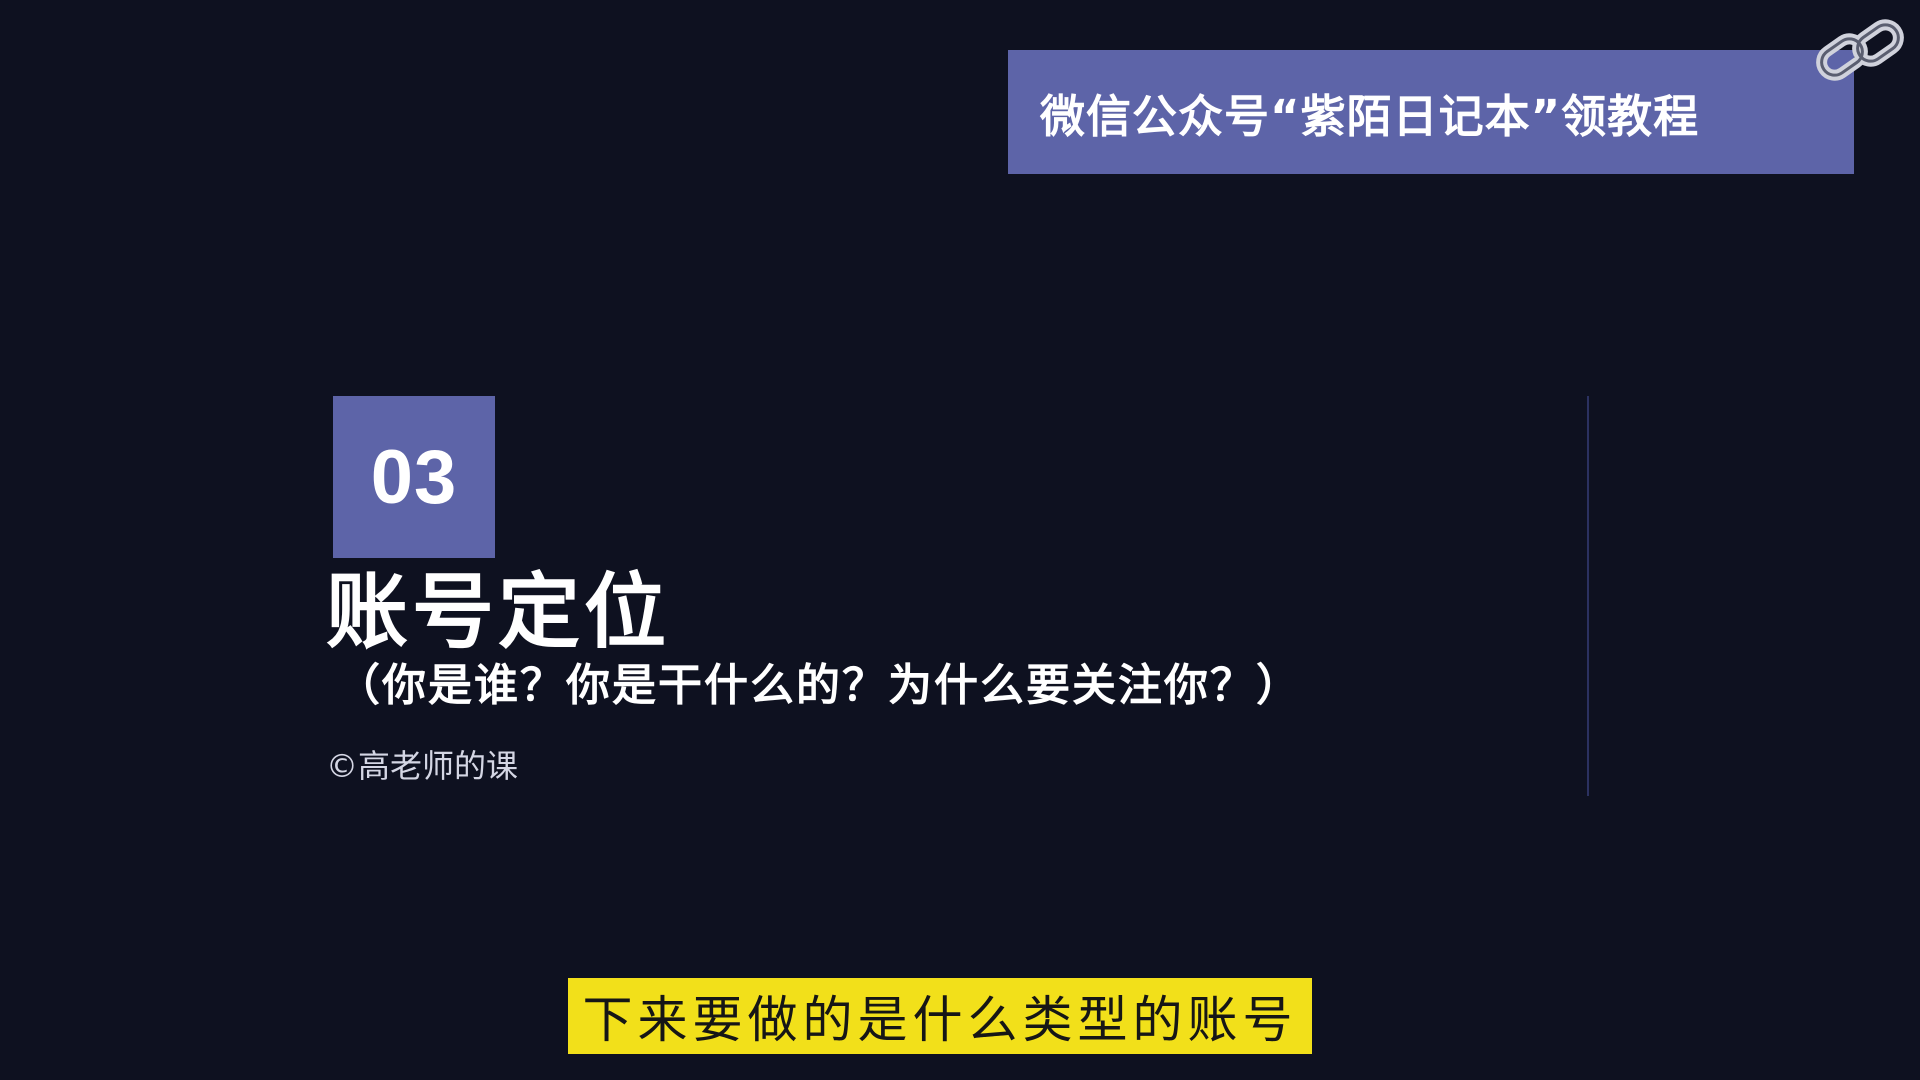  What do you see at coordinates (1588, 596) in the screenshot?
I see `vertical-divider` at bounding box center [1588, 596].